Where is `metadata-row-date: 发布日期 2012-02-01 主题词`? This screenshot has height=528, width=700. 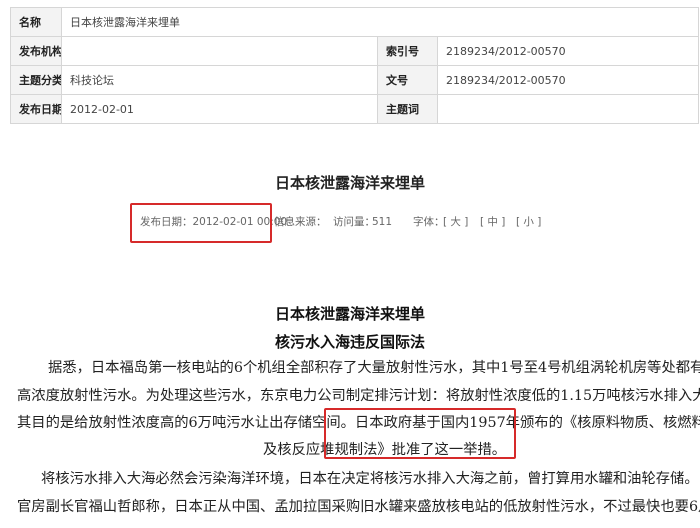 metadata-row-date: 发布日期 2012-02-01 主题词 is located at coordinates (354, 109).